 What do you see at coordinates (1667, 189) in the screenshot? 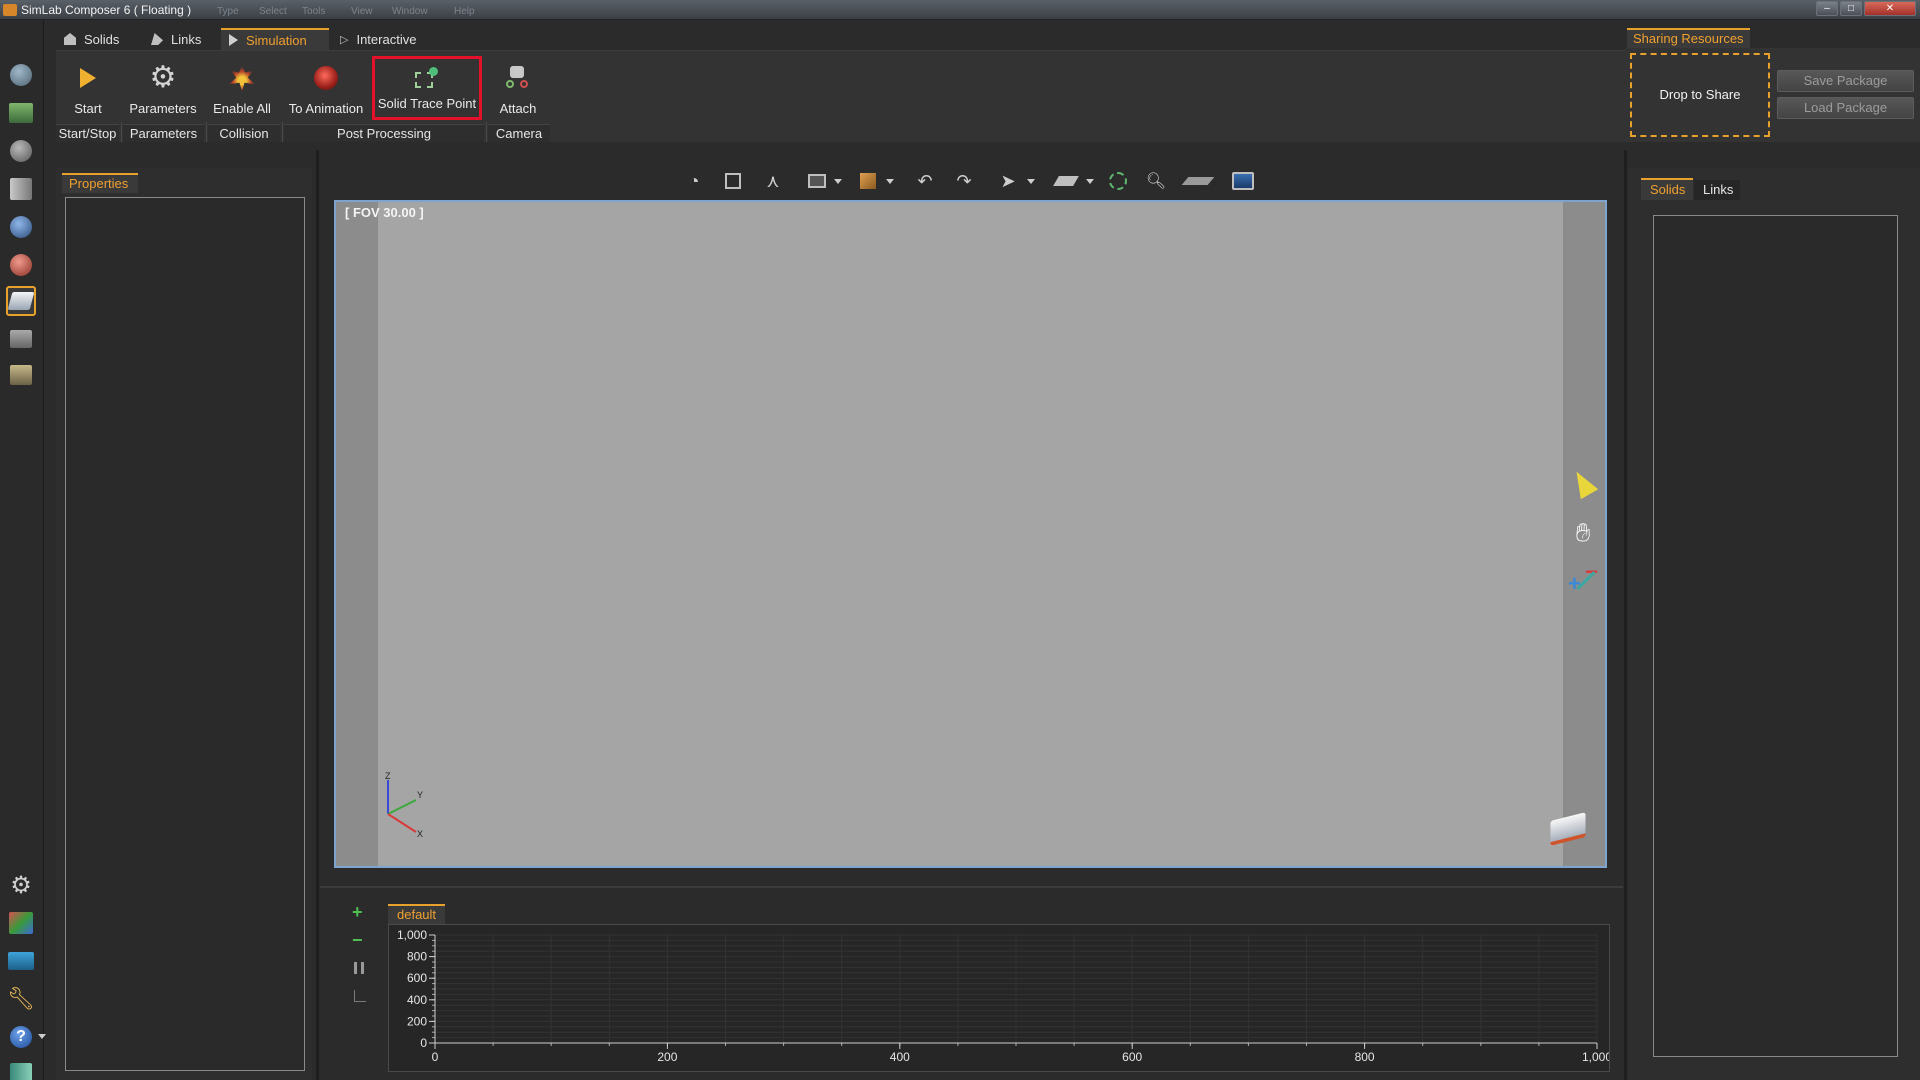
I see `tab-right-solids: Solids` at bounding box center [1667, 189].